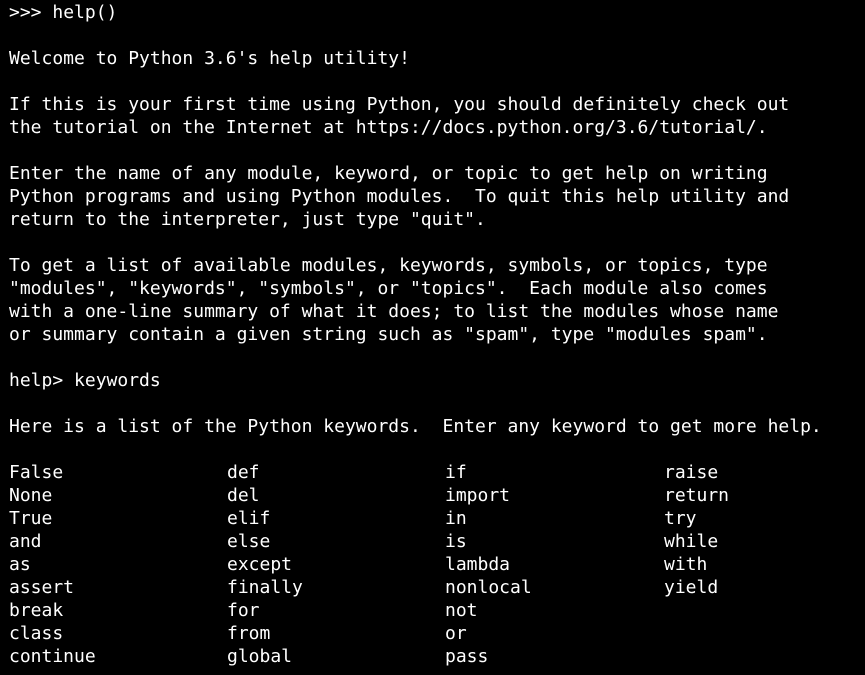  Describe the element at coordinates (437, 12) in the screenshot. I see `prompt-line-help-call: >>> help()` at that location.